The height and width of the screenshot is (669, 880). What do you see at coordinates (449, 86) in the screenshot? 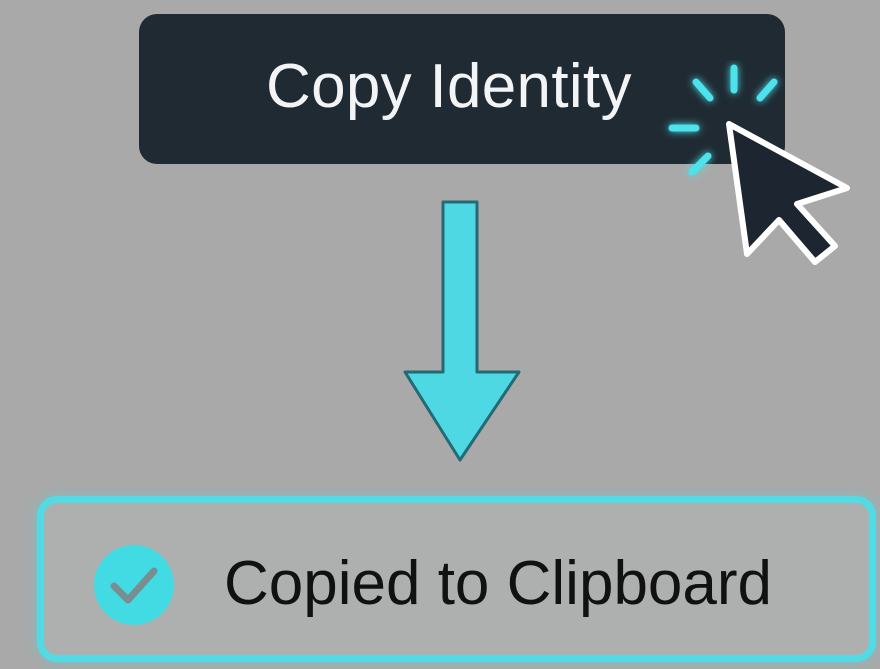
I see `copy-identity-label: Copy Identity` at bounding box center [449, 86].